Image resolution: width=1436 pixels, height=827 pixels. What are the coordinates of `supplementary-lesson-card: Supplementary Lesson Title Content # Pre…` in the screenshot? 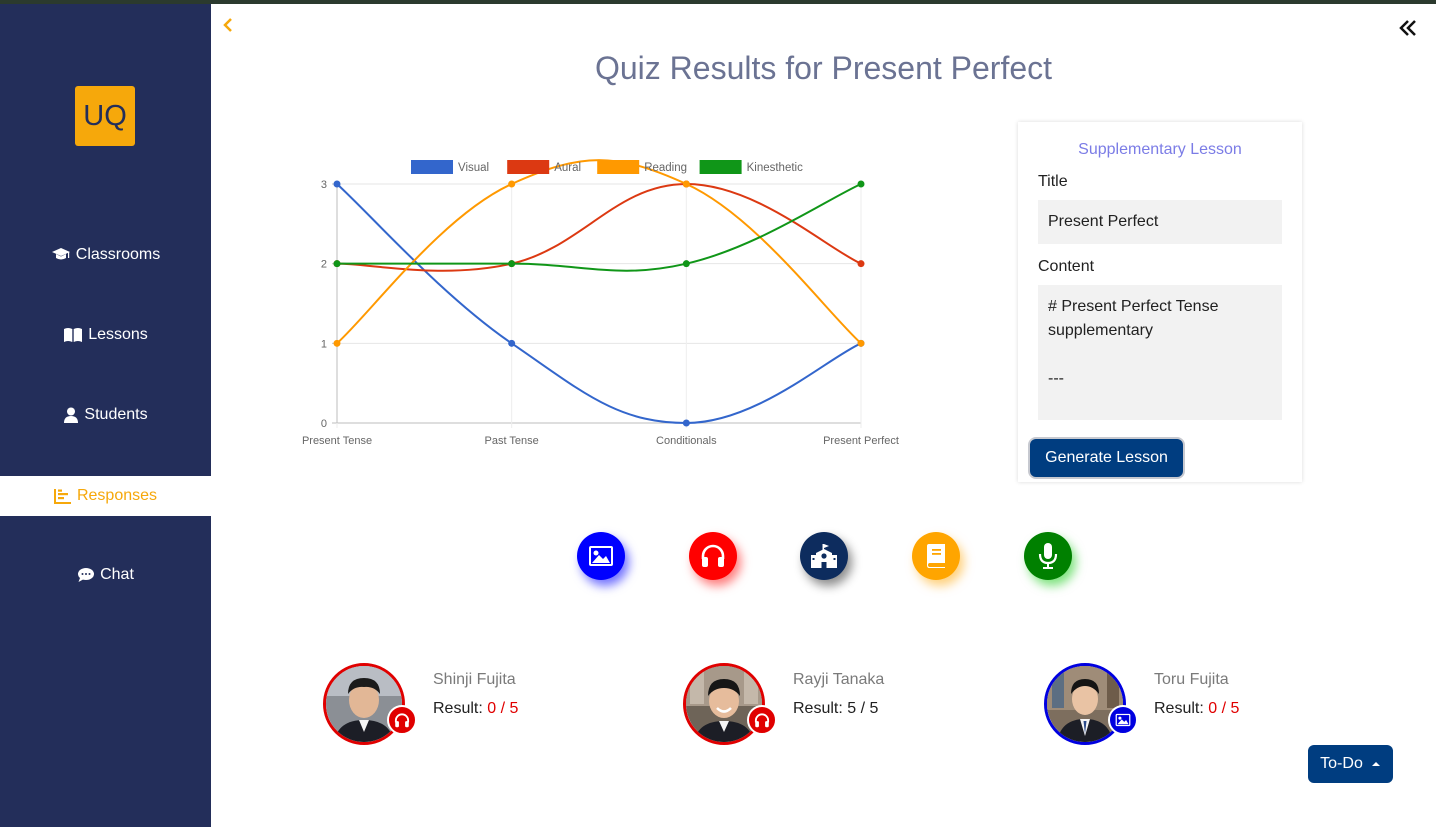 It's located at (1160, 302).